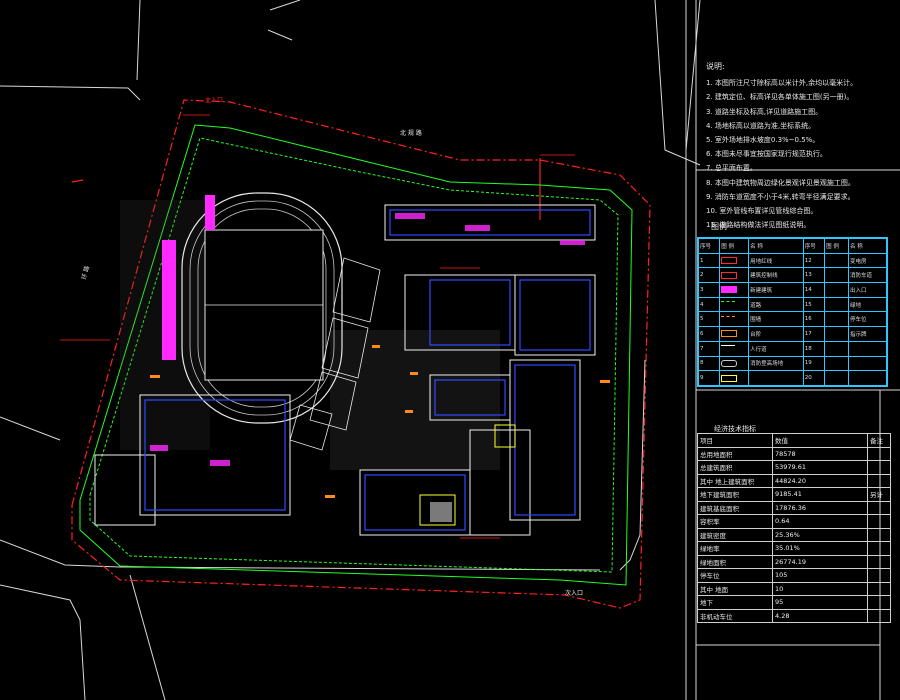  What do you see at coordinates (709, 363) in the screenshot?
I see `legend-cell: 8` at bounding box center [709, 363].